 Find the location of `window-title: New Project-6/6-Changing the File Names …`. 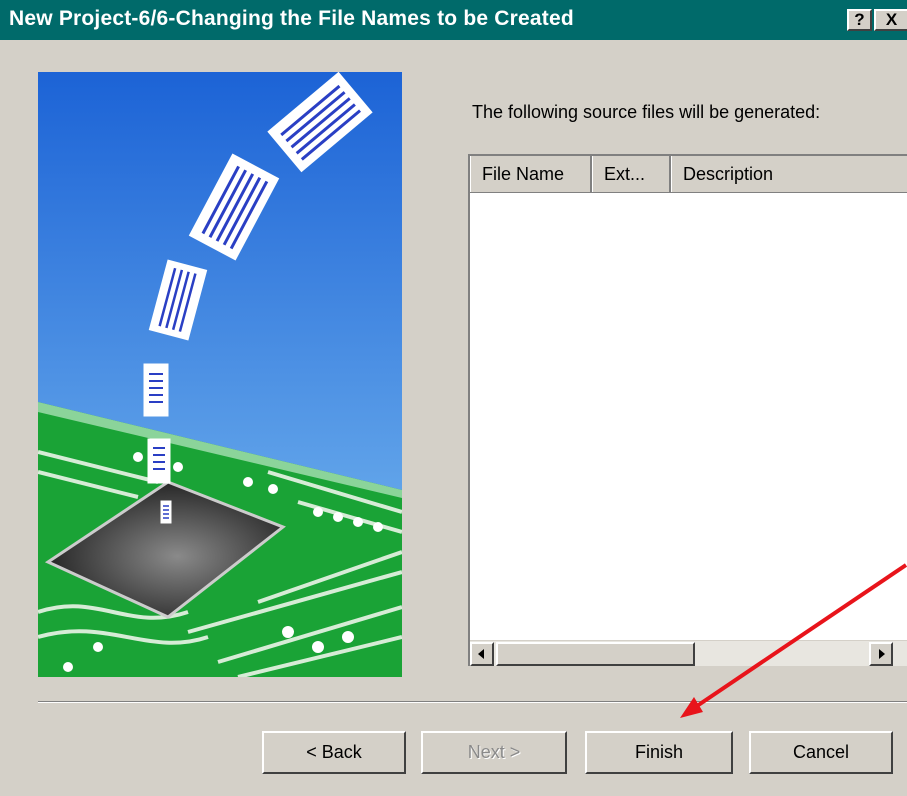

window-title: New Project-6/6-Changing the File Names … is located at coordinates (291, 18).